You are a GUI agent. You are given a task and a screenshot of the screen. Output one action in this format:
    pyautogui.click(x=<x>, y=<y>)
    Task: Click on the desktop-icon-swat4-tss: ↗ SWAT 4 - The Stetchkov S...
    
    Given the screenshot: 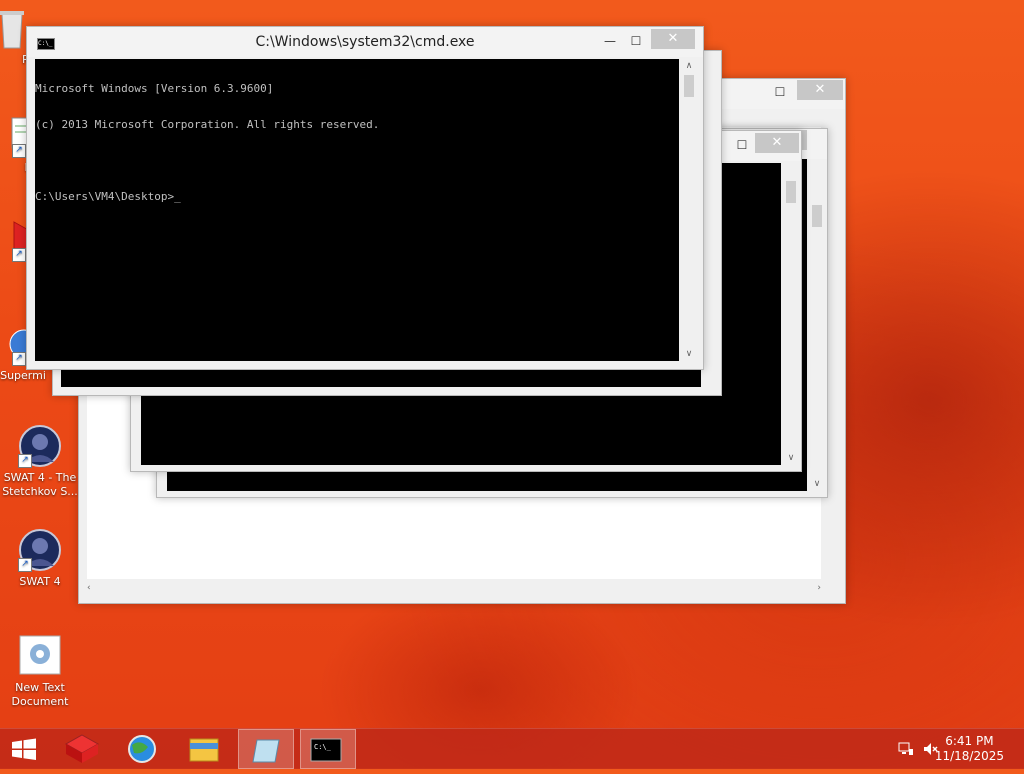 What is the action you would take?
    pyautogui.click(x=40, y=461)
    